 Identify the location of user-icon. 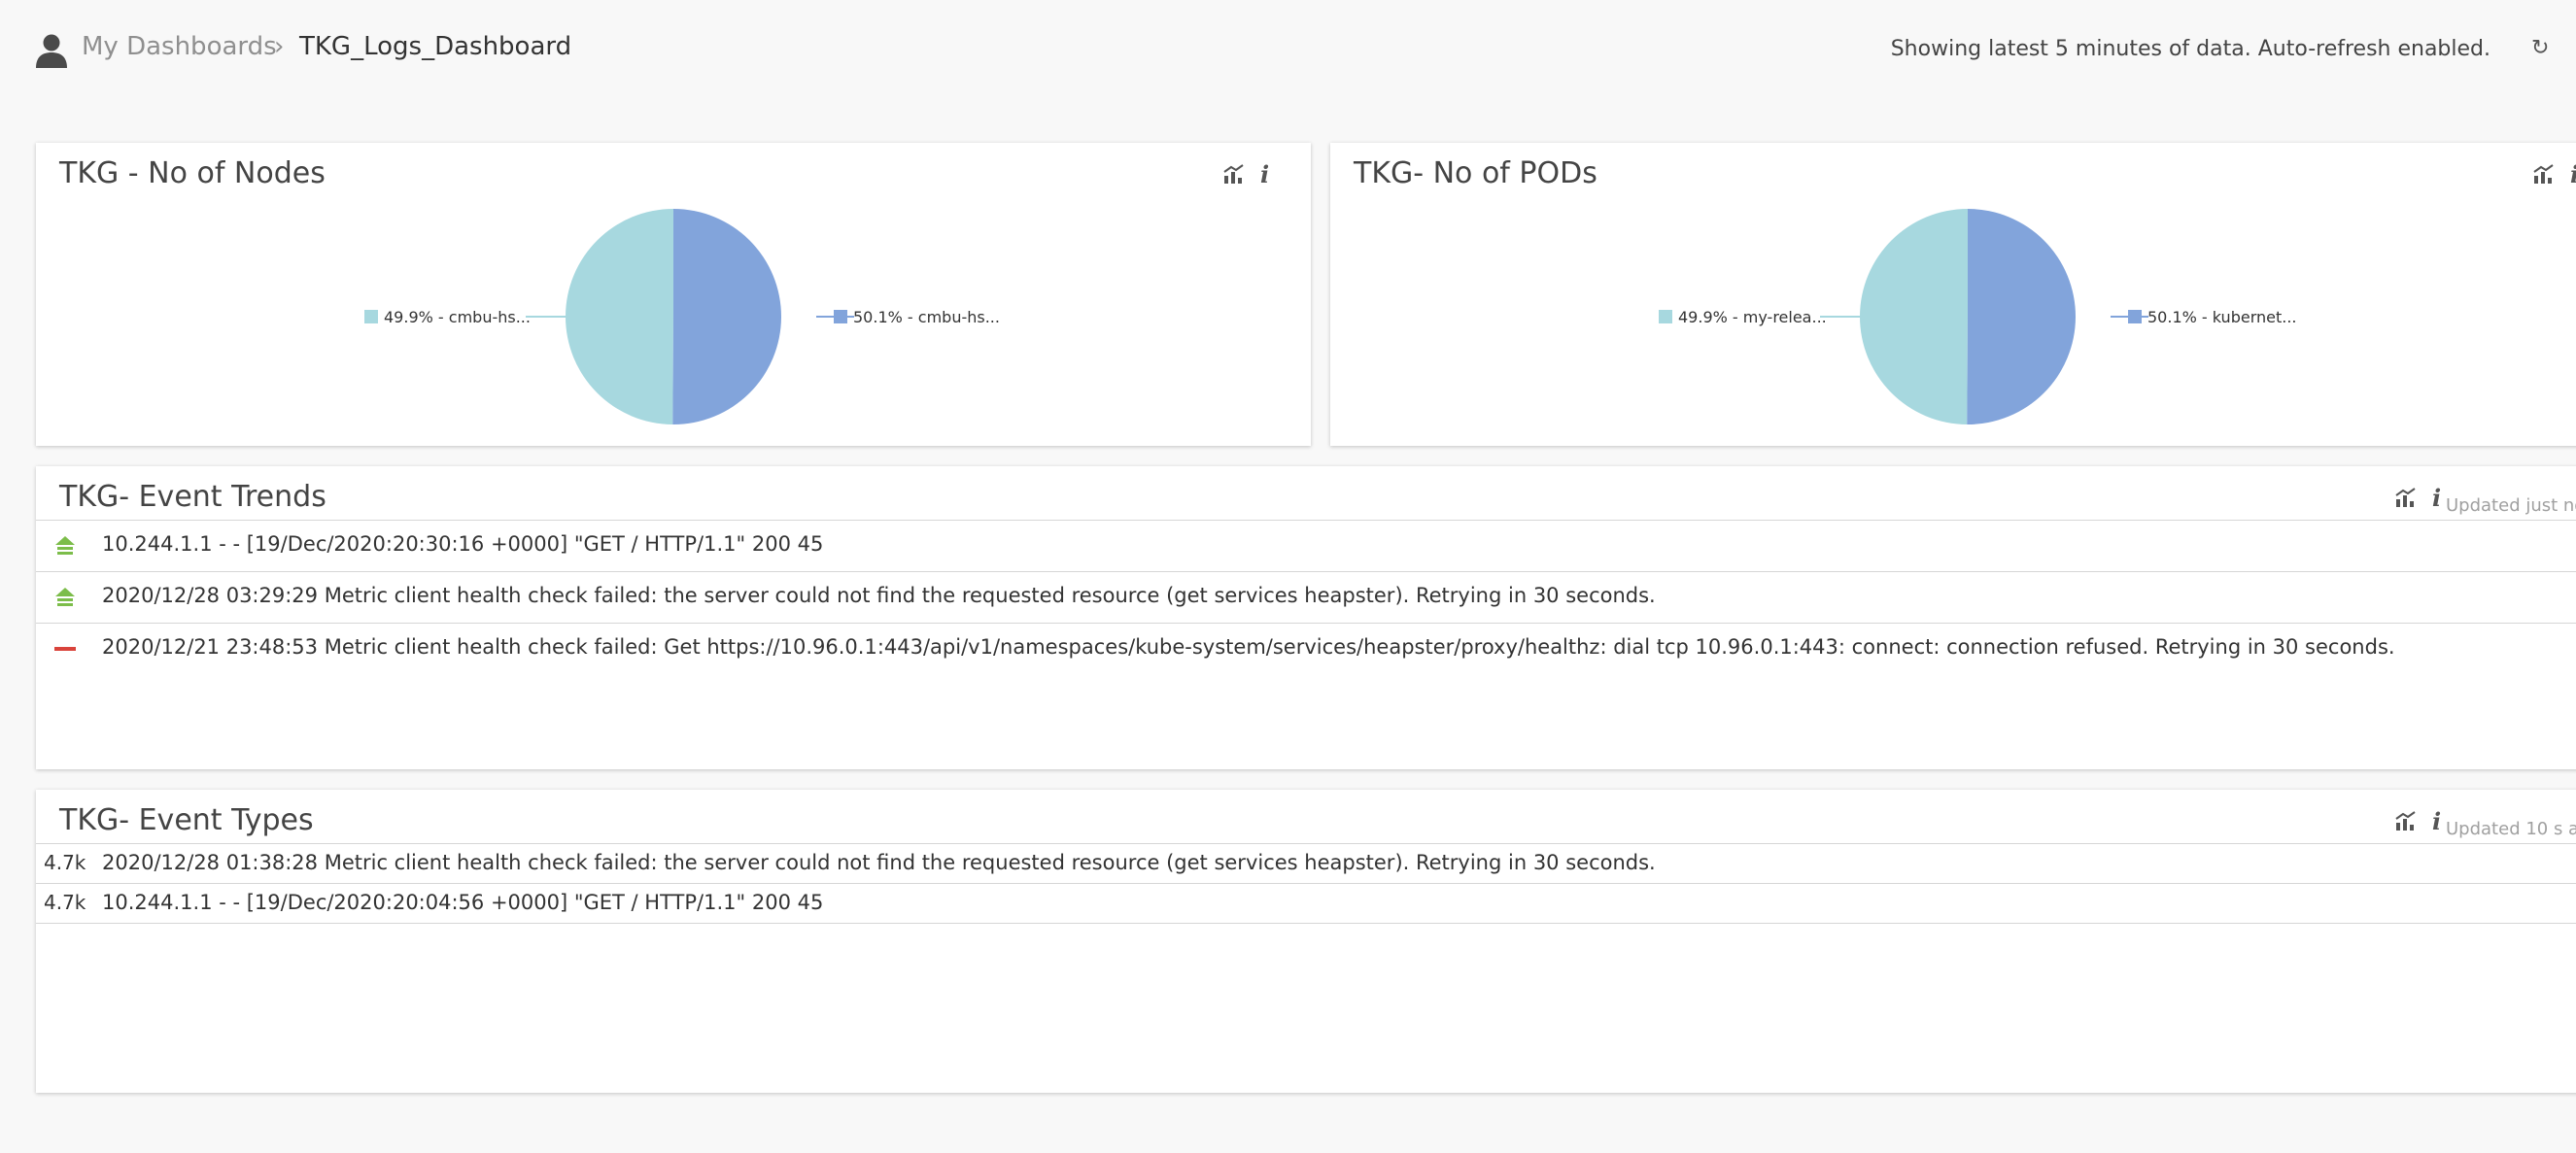
(51, 50).